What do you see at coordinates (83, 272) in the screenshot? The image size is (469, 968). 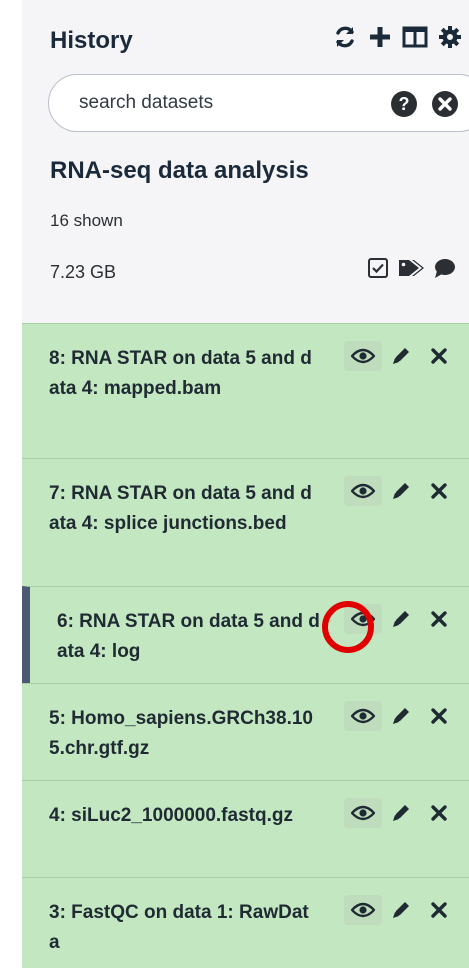 I see `history-size: 7.23 GB` at bounding box center [83, 272].